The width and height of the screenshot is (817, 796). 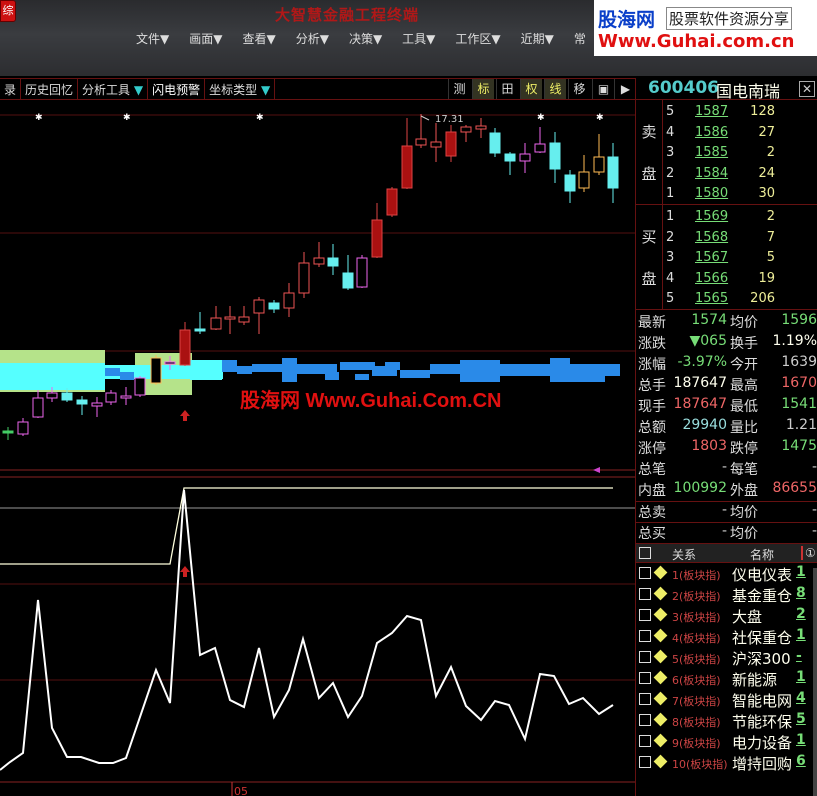 What do you see at coordinates (726, 553) in the screenshot?
I see `related-header: 关系 名称 ①` at bounding box center [726, 553].